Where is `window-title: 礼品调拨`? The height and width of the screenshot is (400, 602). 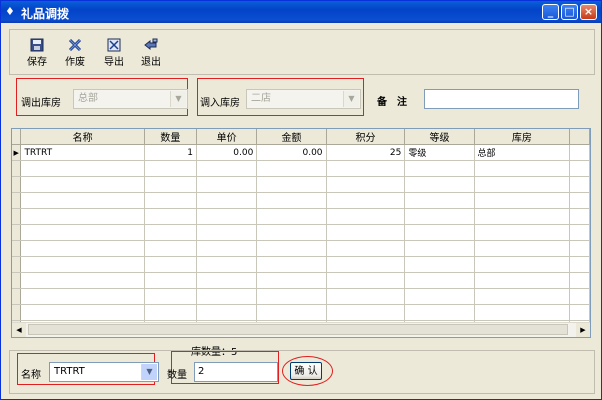
window-title: 礼品调拨 is located at coordinates (45, 14).